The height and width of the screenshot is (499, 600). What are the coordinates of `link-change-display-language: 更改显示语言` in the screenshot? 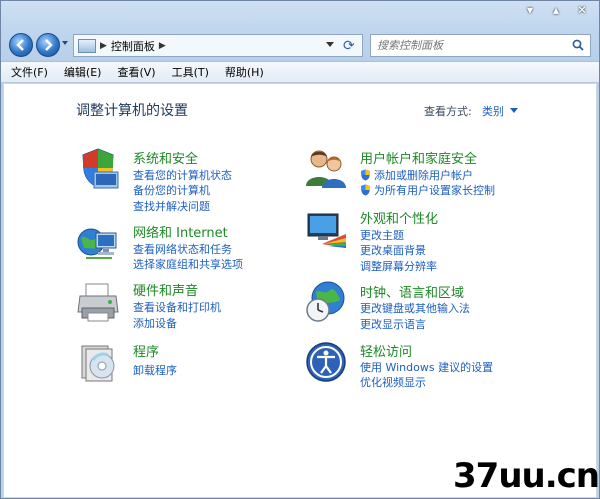 It's located at (393, 324).